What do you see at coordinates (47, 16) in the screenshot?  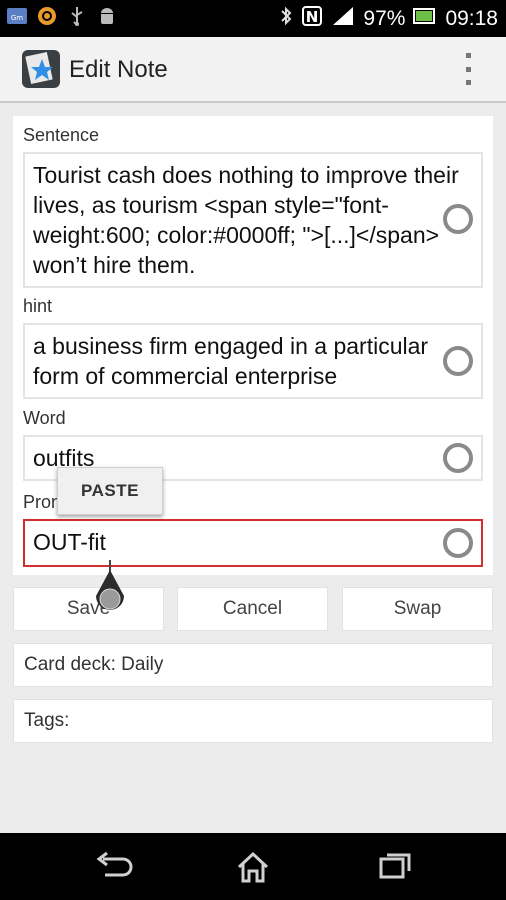 I see `loading-icon` at bounding box center [47, 16].